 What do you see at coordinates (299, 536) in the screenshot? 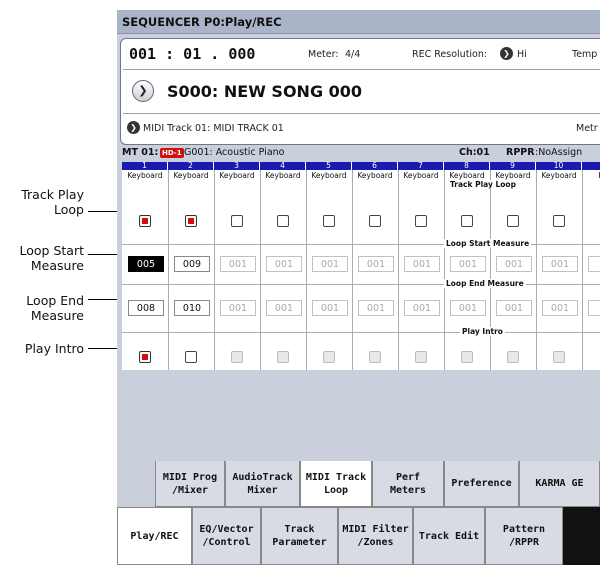
I see `page-tab-track-parameter: Track Parameter` at bounding box center [299, 536].